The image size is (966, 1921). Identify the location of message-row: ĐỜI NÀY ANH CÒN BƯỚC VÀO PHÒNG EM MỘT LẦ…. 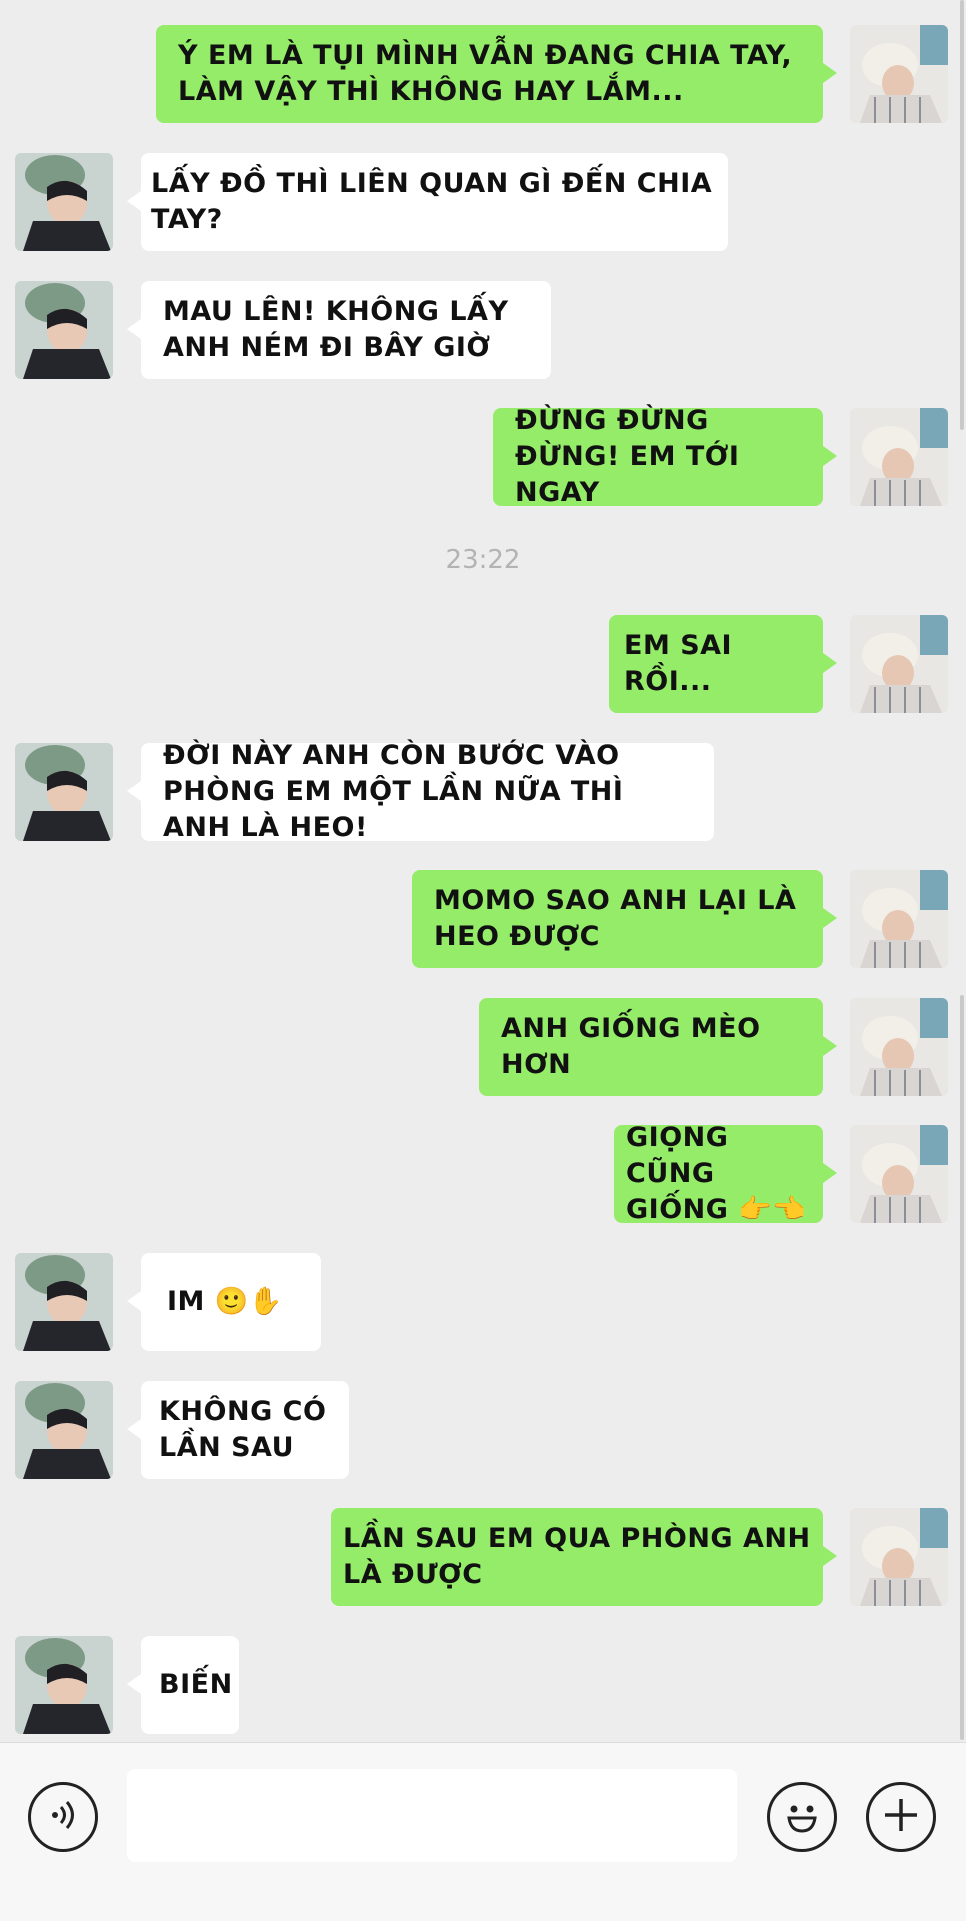
(483, 791).